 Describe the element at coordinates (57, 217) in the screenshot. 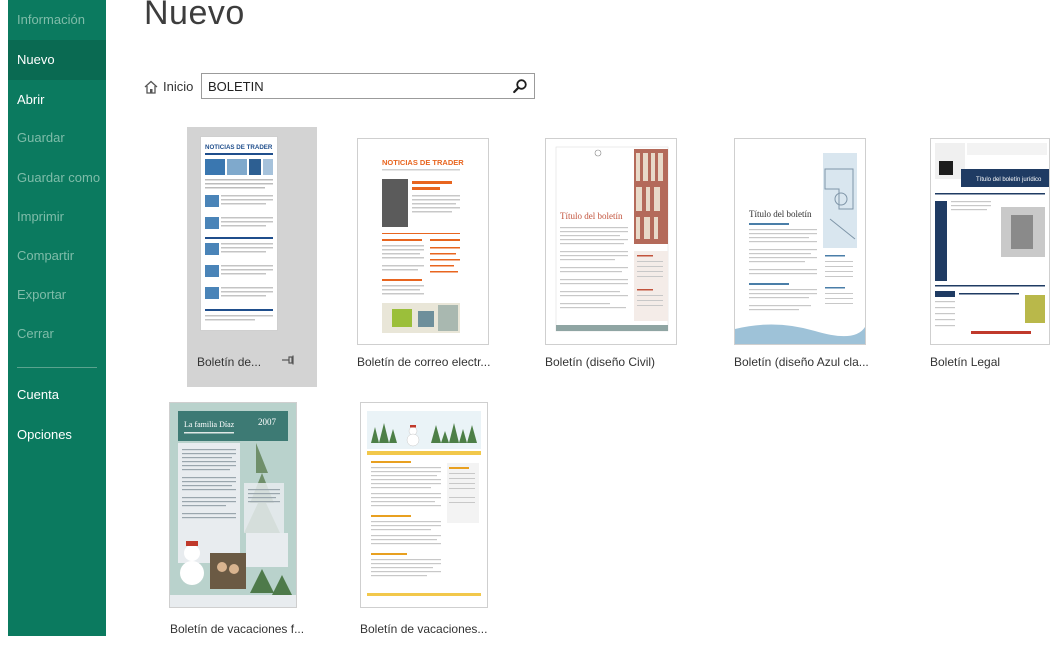

I see `nav-imprimir: Imprimir` at that location.